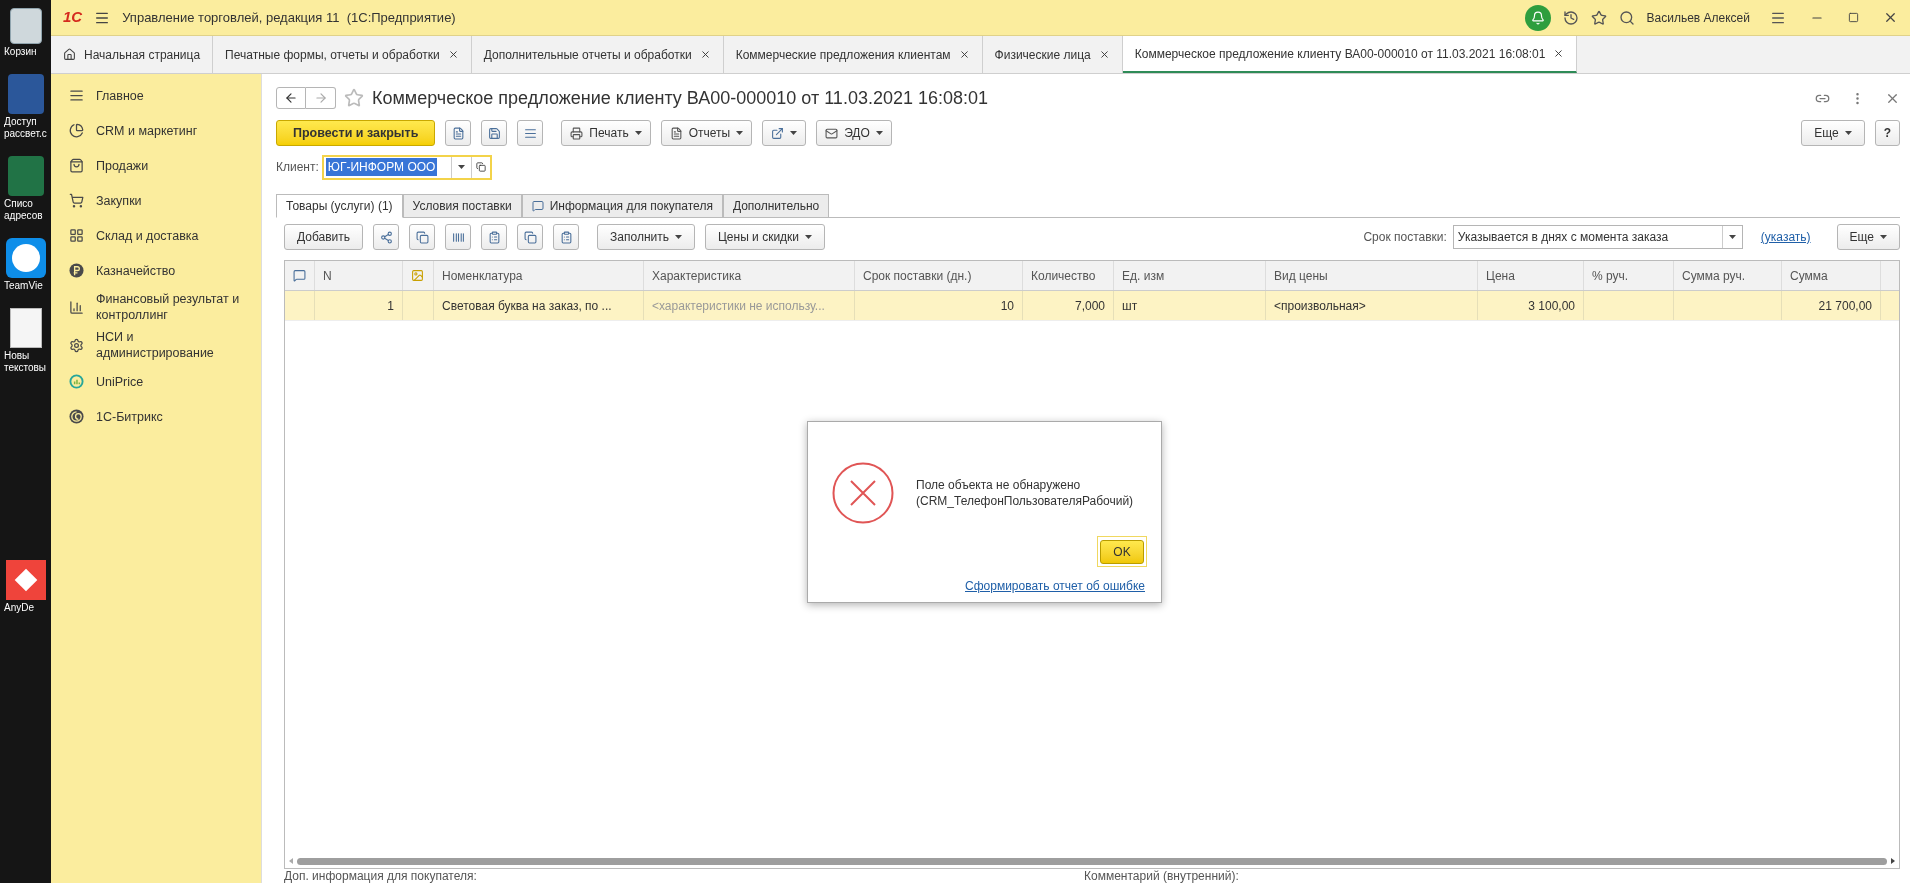 This screenshot has height=883, width=1910. What do you see at coordinates (25, 94) in the screenshot?
I see `document-icon` at bounding box center [25, 94].